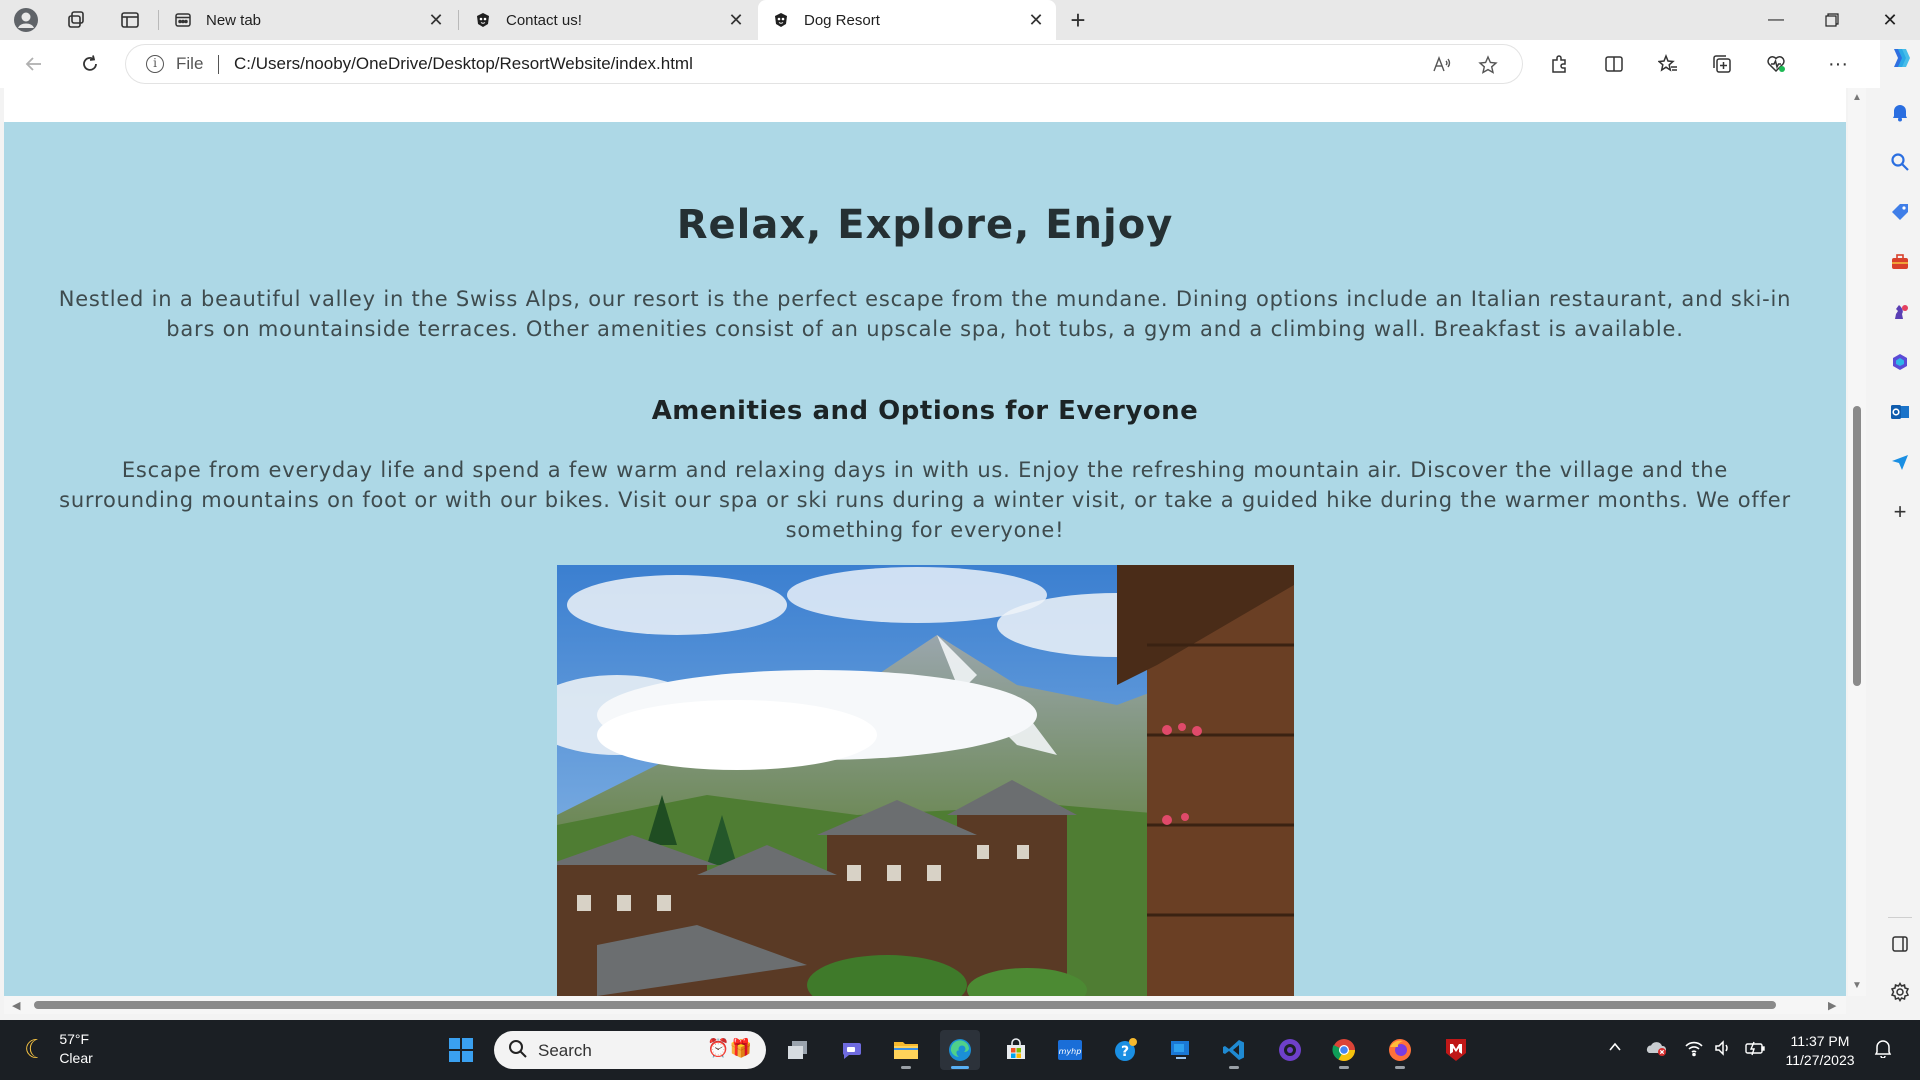  I want to click on file-explorer-icon, so click(906, 1050).